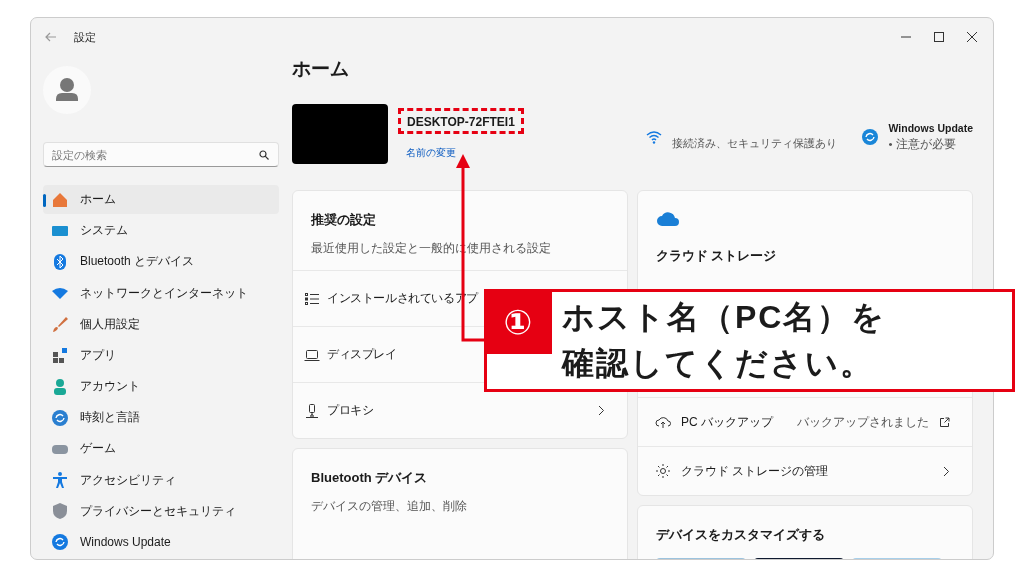 This screenshot has height=576, width=1024. Describe the element at coordinates (60, 355) in the screenshot. I see `apps-icon` at that location.